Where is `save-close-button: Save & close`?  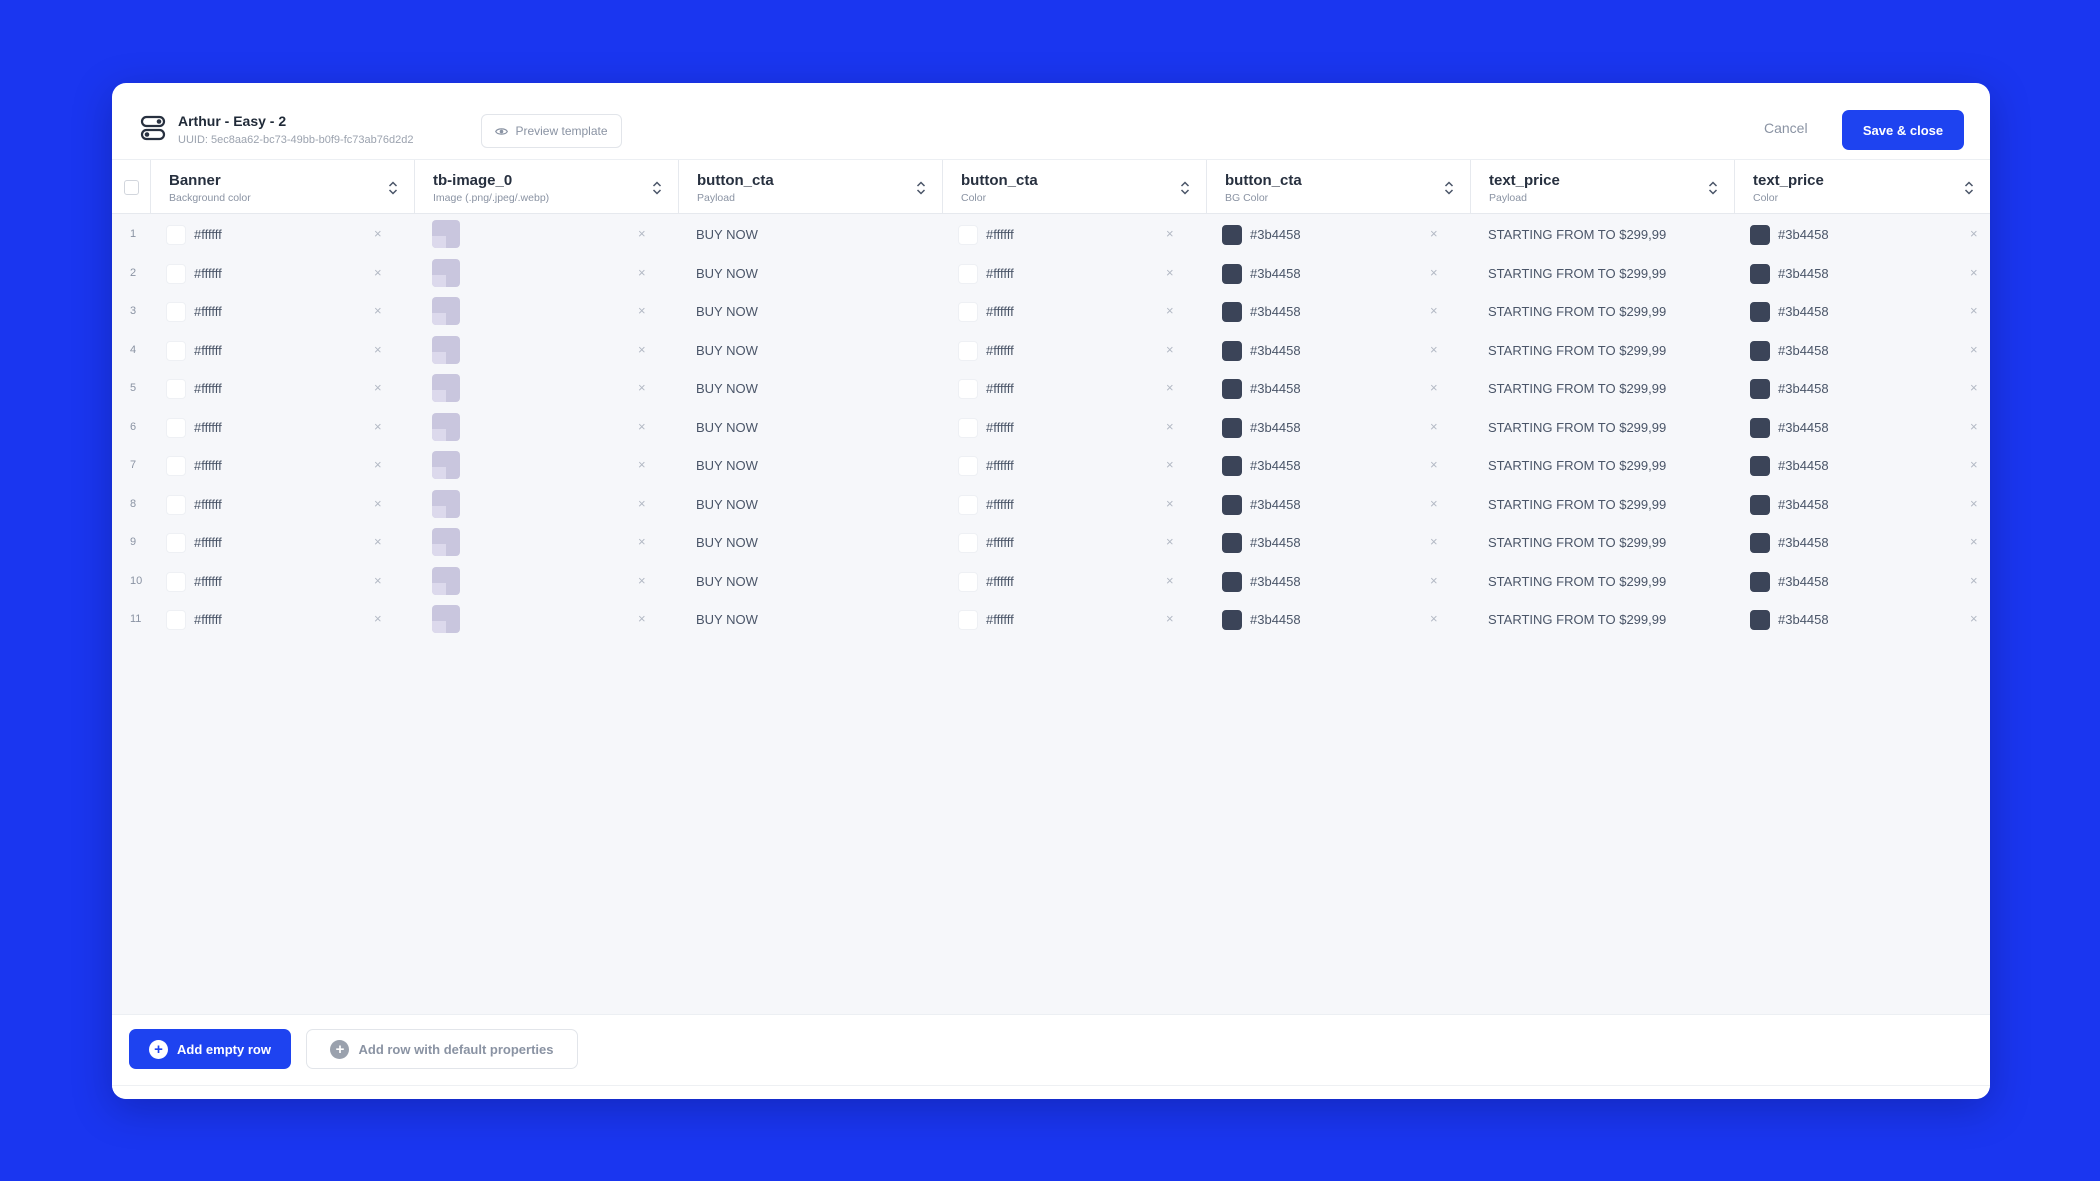
save-close-button: Save & close is located at coordinates (1903, 130).